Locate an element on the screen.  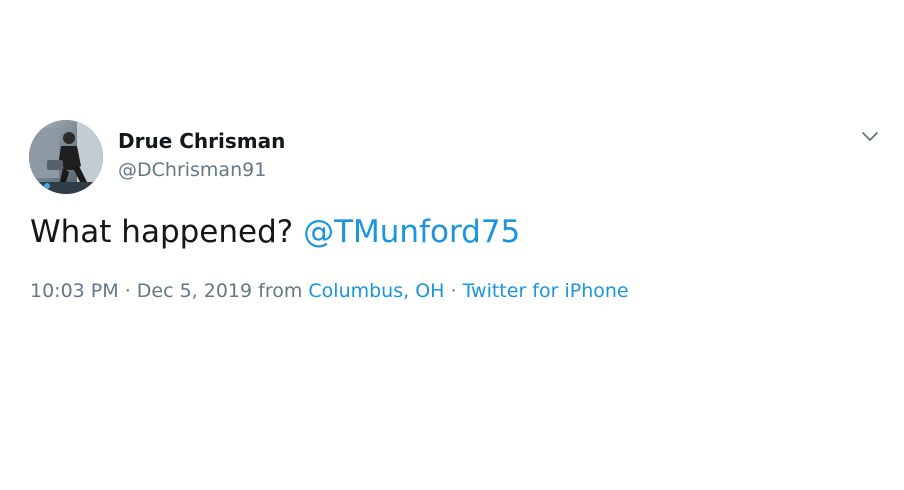
mention-link: @TMunford75 is located at coordinates (411, 232).